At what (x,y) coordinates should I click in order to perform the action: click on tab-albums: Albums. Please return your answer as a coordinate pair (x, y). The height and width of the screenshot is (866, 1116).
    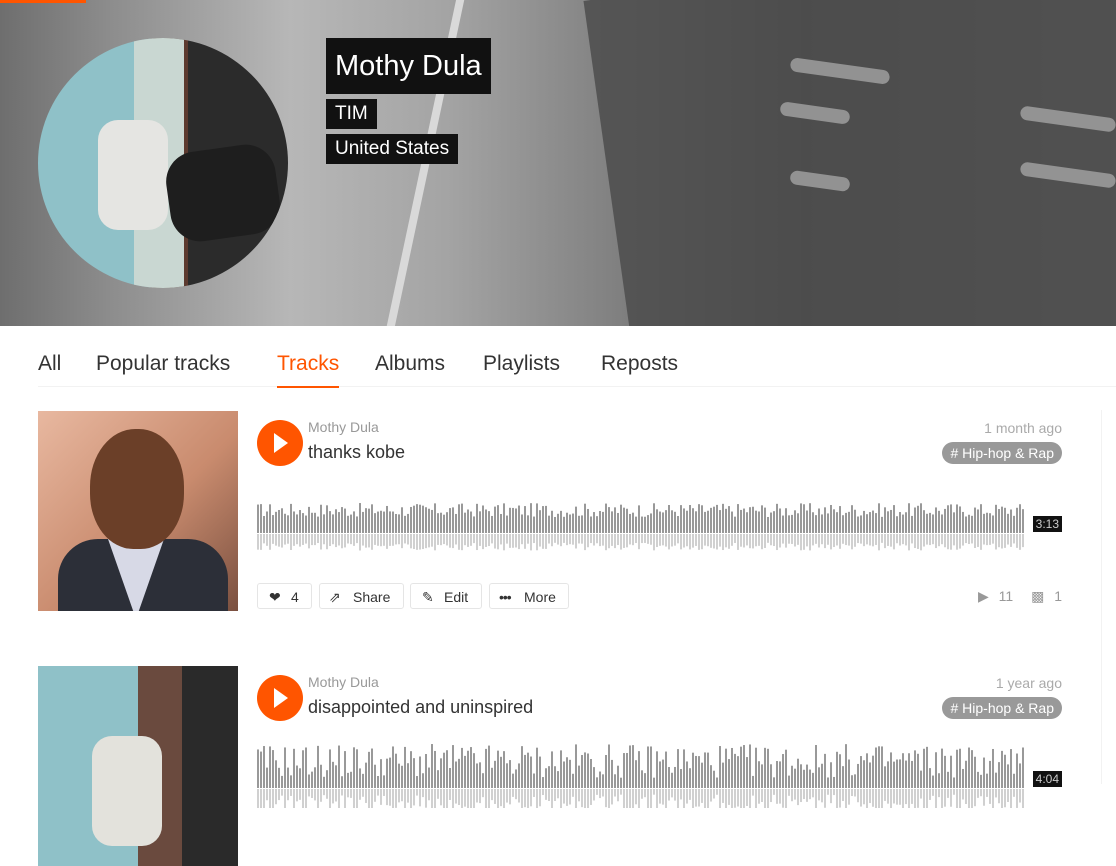
    Looking at the image, I should click on (410, 368).